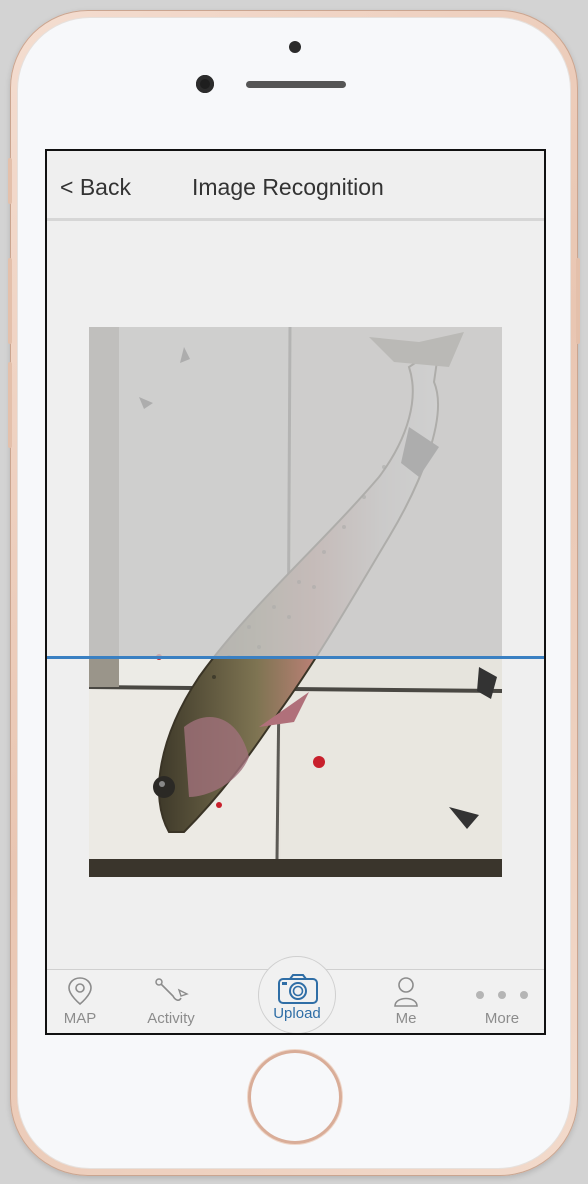  I want to click on scan-line, so click(295, 657).